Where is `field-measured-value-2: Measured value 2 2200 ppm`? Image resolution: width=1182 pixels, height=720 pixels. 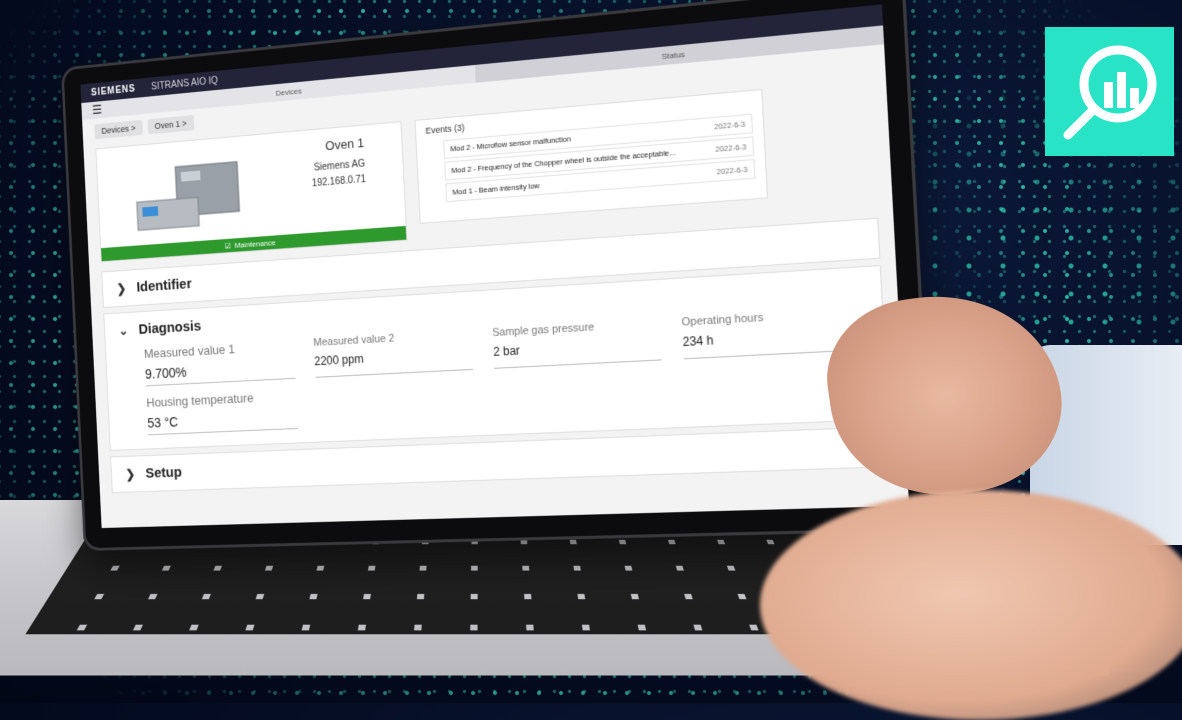
field-measured-value-2: Measured value 2 2200 ppm is located at coordinates (393, 353).